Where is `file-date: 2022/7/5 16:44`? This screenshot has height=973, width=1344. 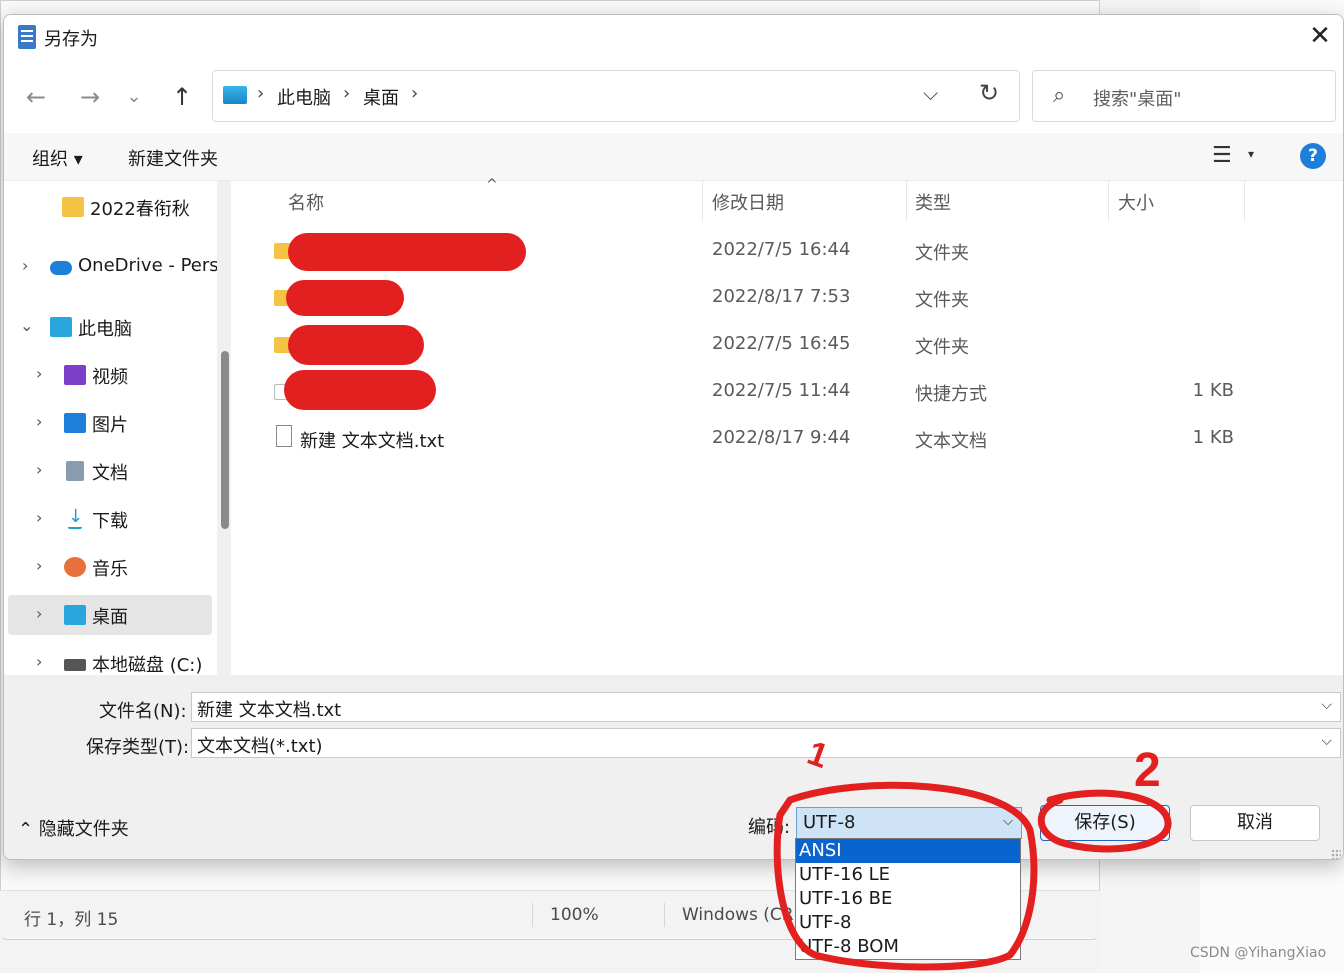 file-date: 2022/7/5 16:44 is located at coordinates (781, 249).